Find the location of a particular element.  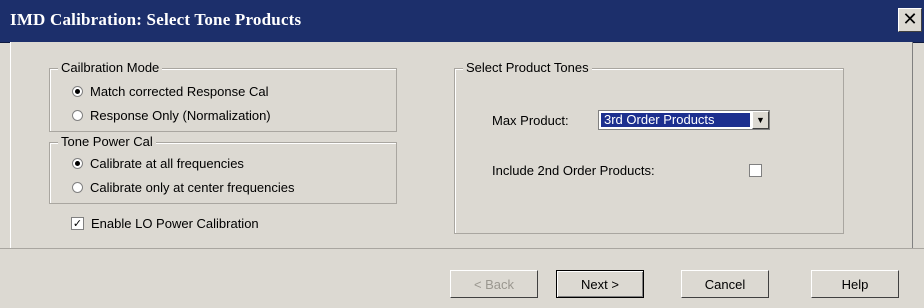

radio-calibrate-all: Calibrate at all frequencies is located at coordinates (158, 163).